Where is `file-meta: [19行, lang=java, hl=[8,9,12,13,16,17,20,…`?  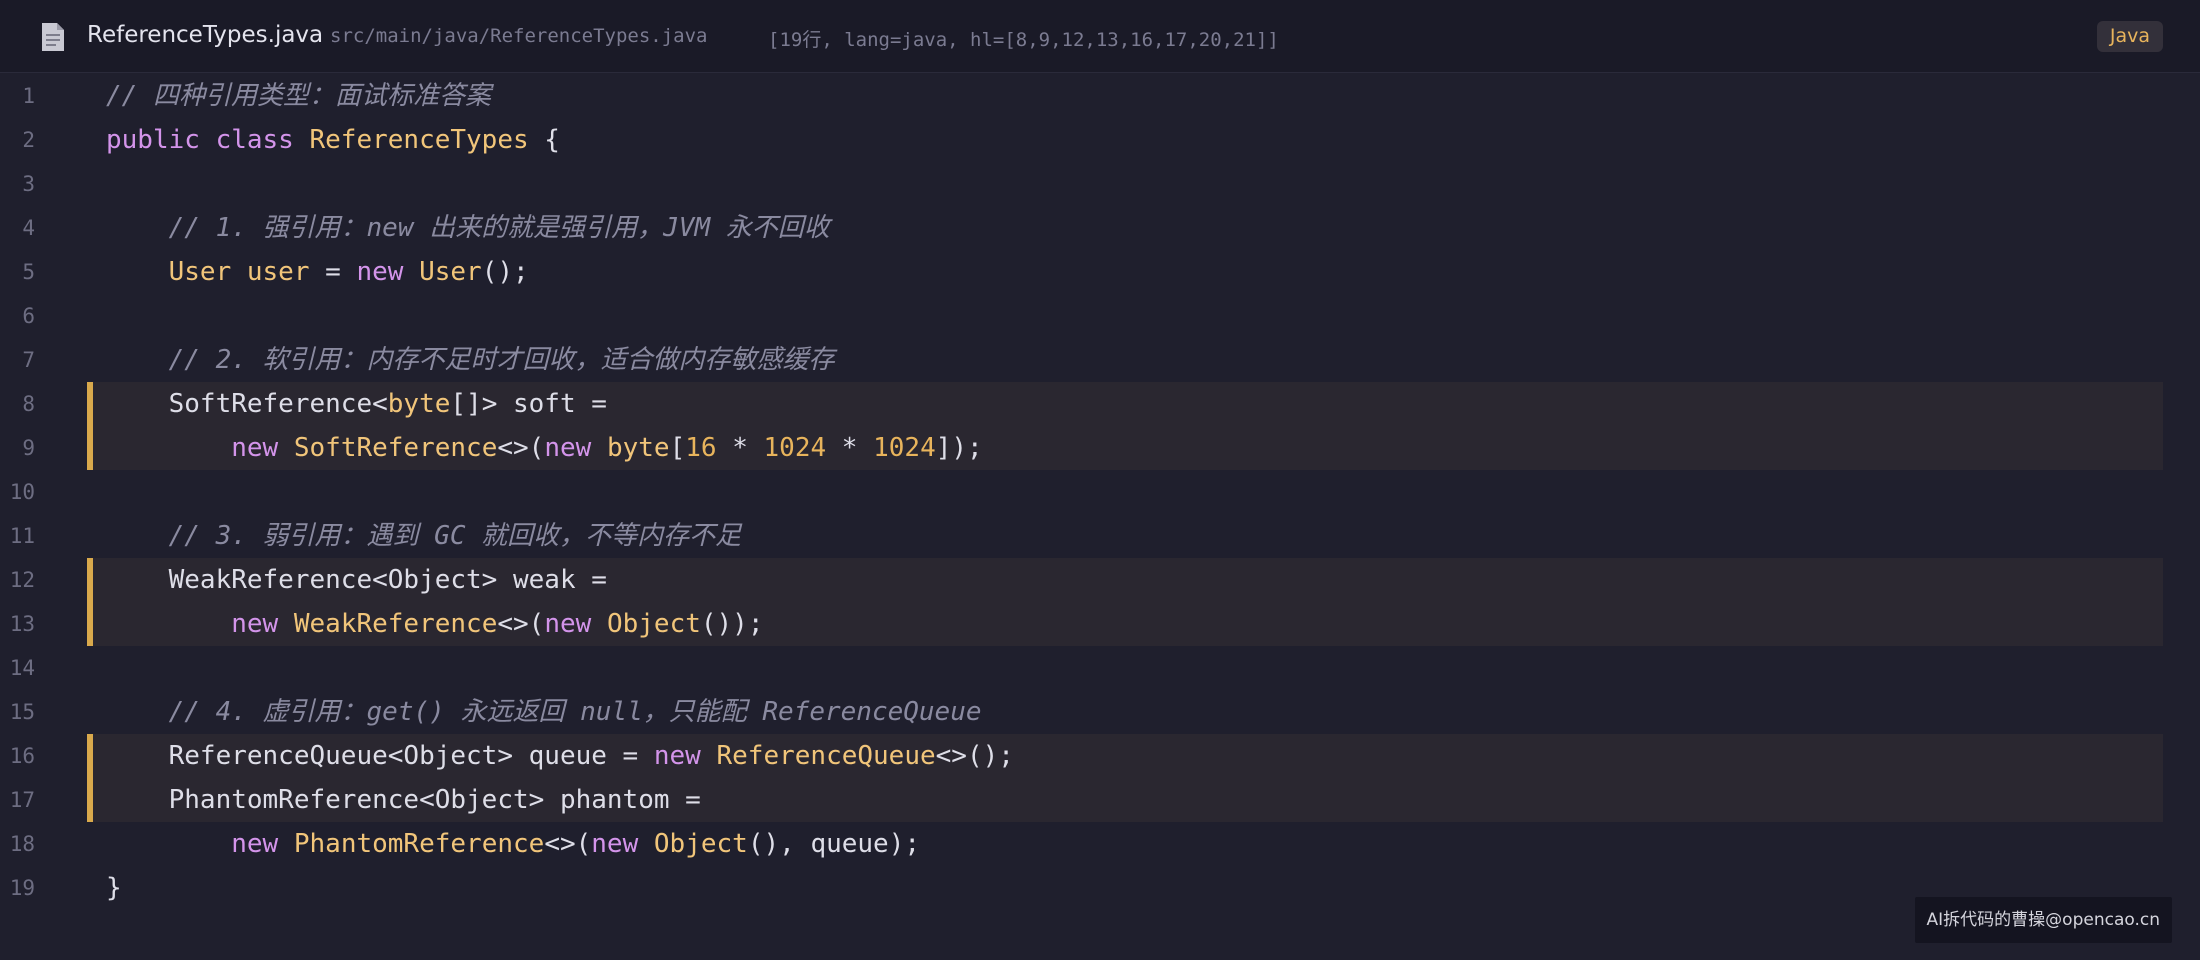
file-meta: [19行, lang=java, hl=[8,9,12,13,16,17,20,… is located at coordinates (1023, 40).